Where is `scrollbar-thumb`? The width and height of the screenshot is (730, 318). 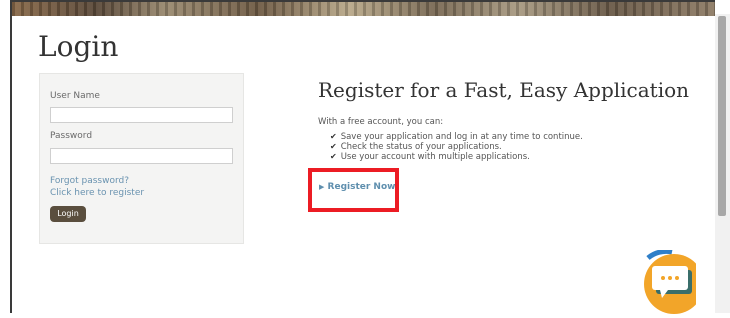 scrollbar-thumb is located at coordinates (722, 116).